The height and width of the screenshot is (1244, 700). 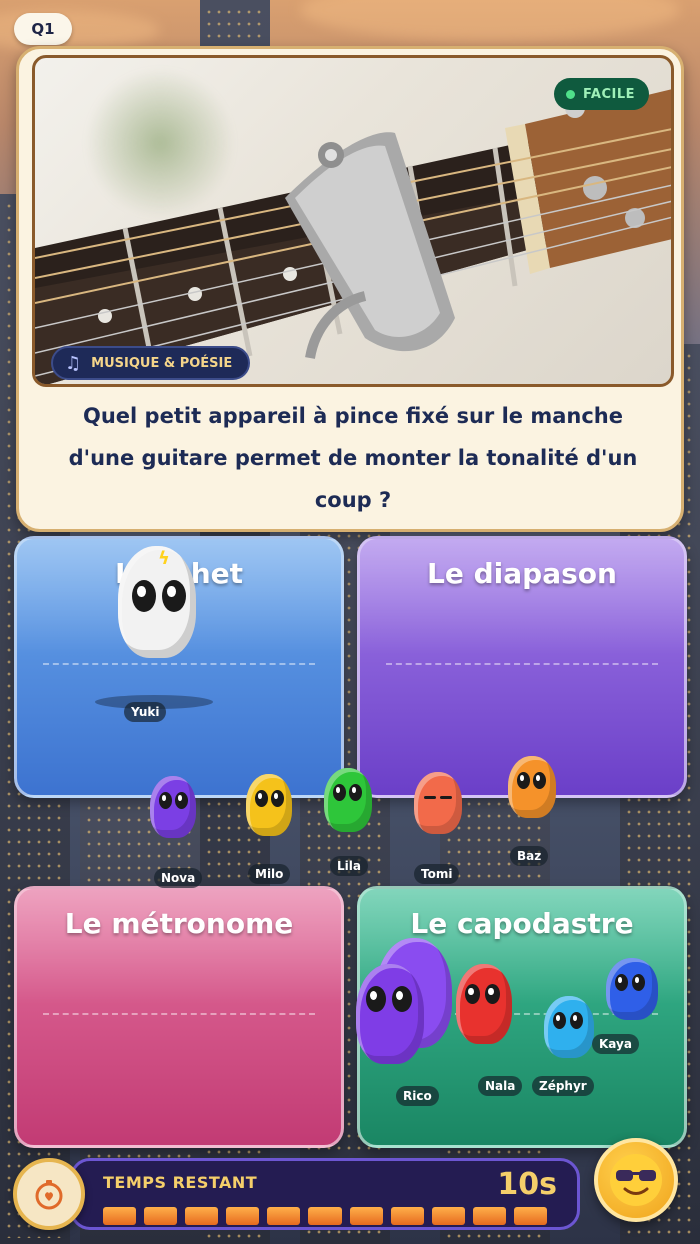 I want to click on stopwatch-icon, so click(x=49, y=1194).